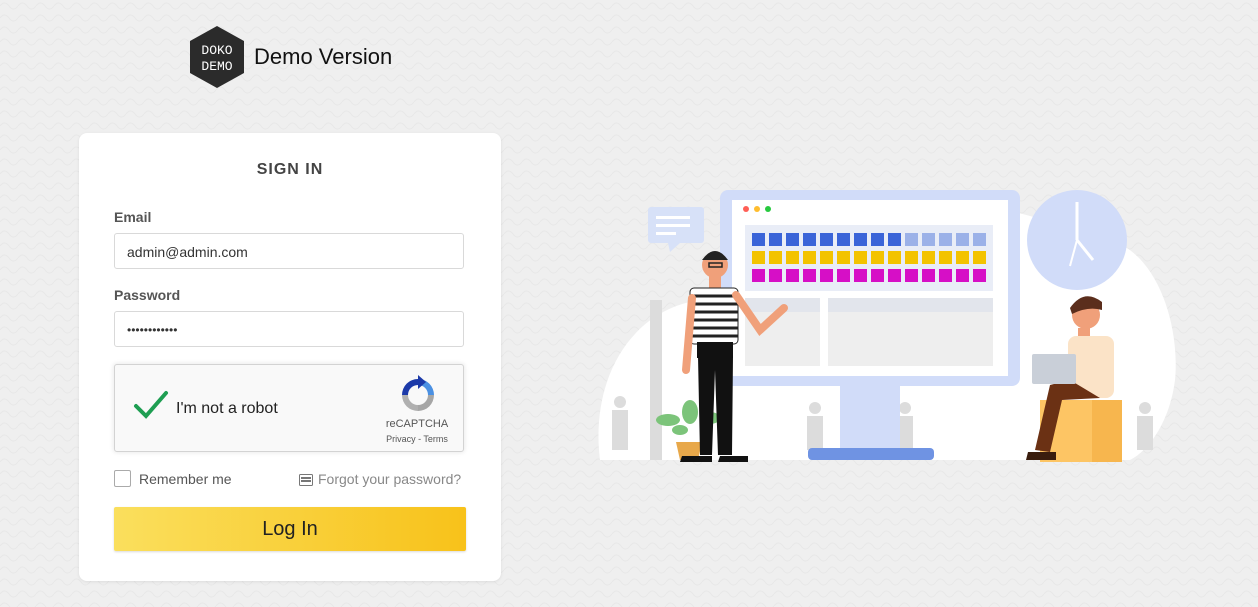  I want to click on logo-line2: DEMO, so click(216, 66).